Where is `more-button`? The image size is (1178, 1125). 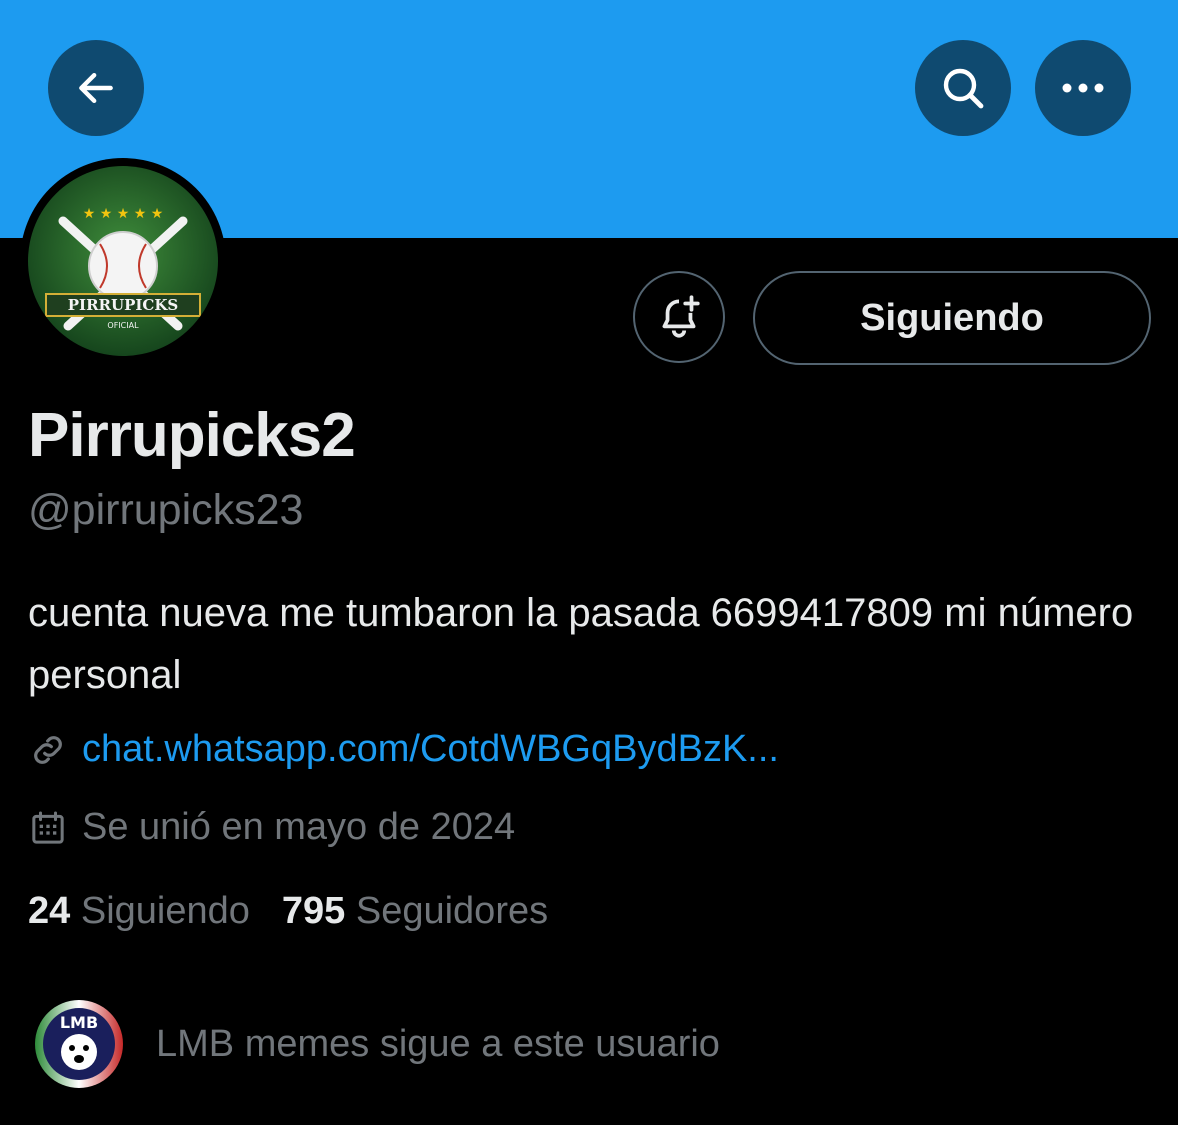
more-button is located at coordinates (1083, 88).